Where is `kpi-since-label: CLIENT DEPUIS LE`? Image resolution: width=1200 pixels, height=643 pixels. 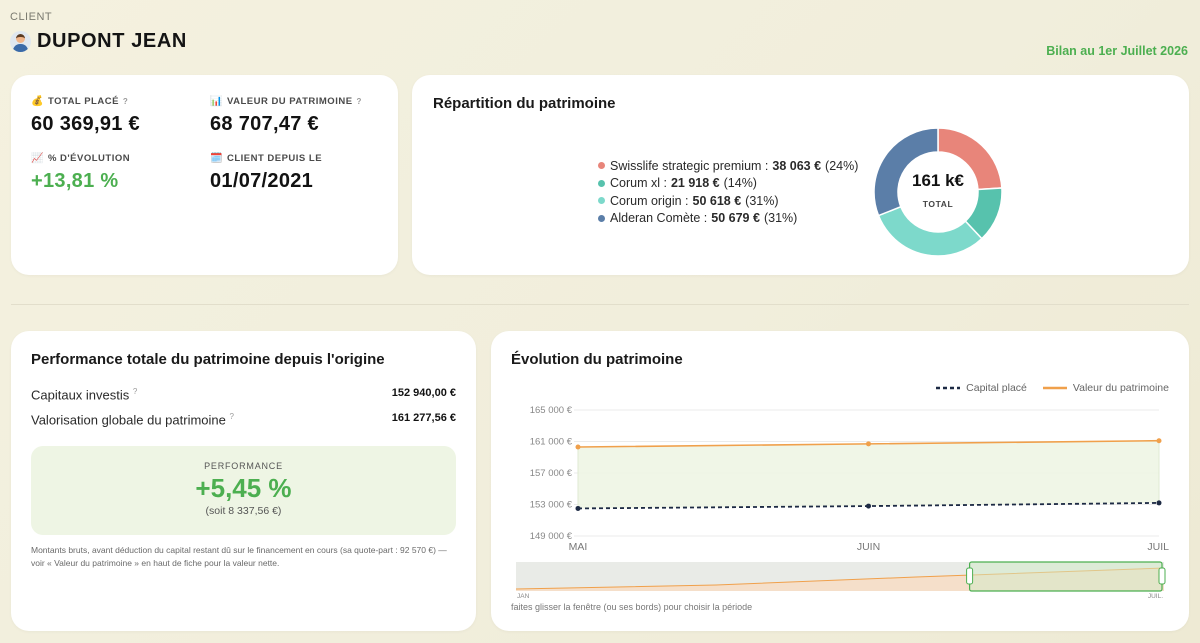
kpi-since-label: CLIENT DEPUIS LE is located at coordinates (274, 158).